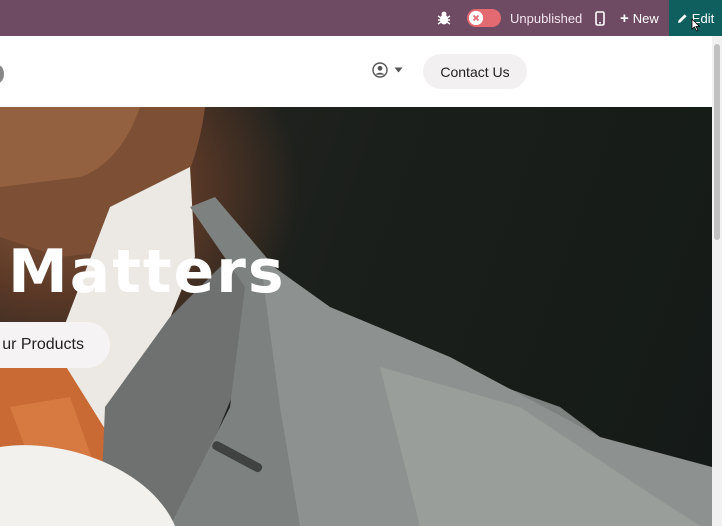 The image size is (722, 526). Describe the element at coordinates (361, 18) in the screenshot. I see `editor-topbar: Unpublished + New Edit` at that location.